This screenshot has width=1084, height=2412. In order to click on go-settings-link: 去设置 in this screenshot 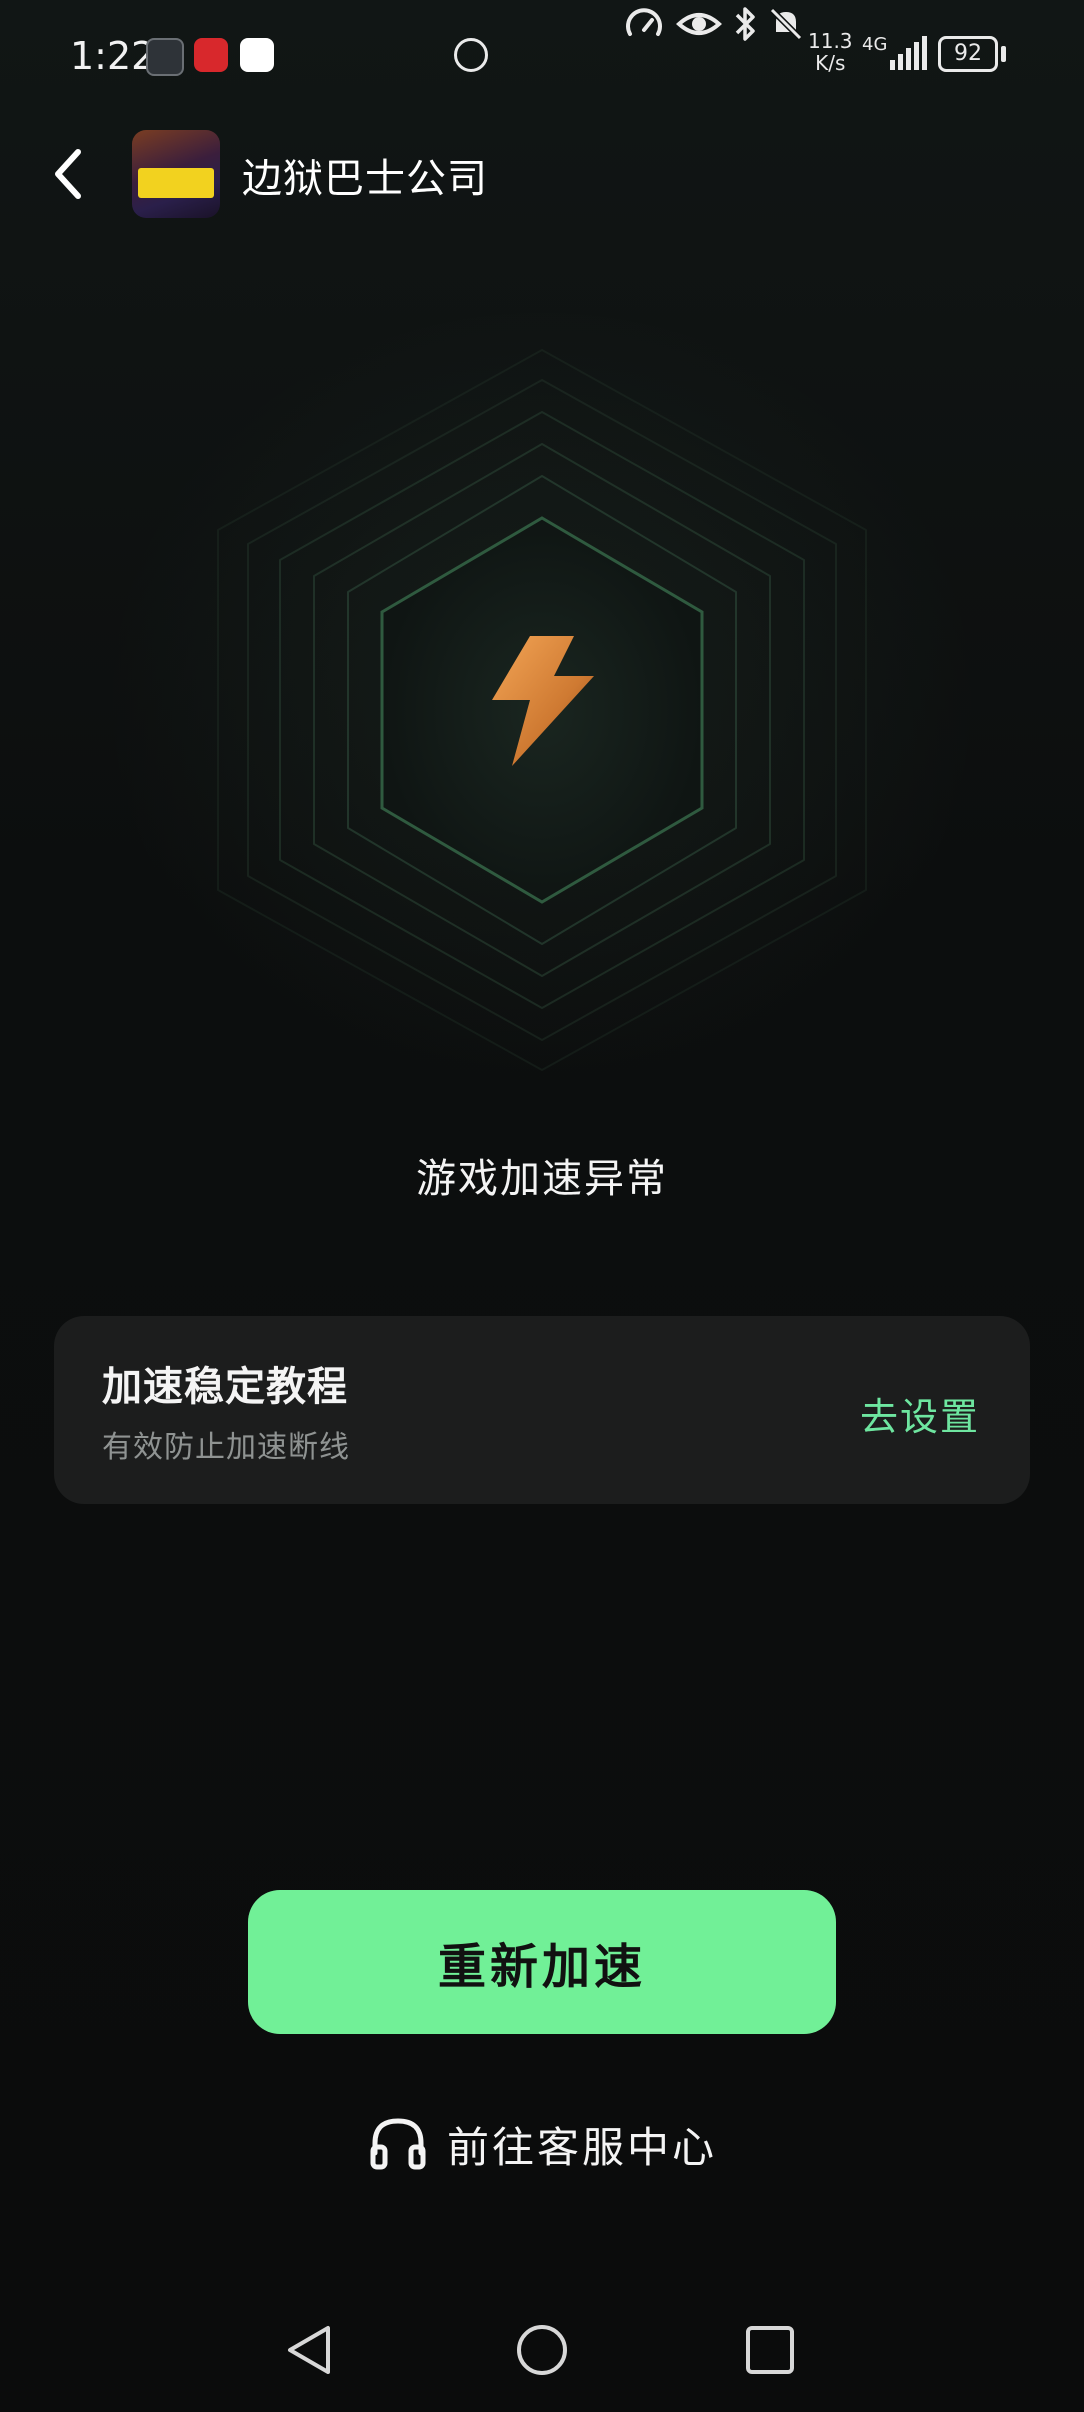, I will do `click(920, 1413)`.